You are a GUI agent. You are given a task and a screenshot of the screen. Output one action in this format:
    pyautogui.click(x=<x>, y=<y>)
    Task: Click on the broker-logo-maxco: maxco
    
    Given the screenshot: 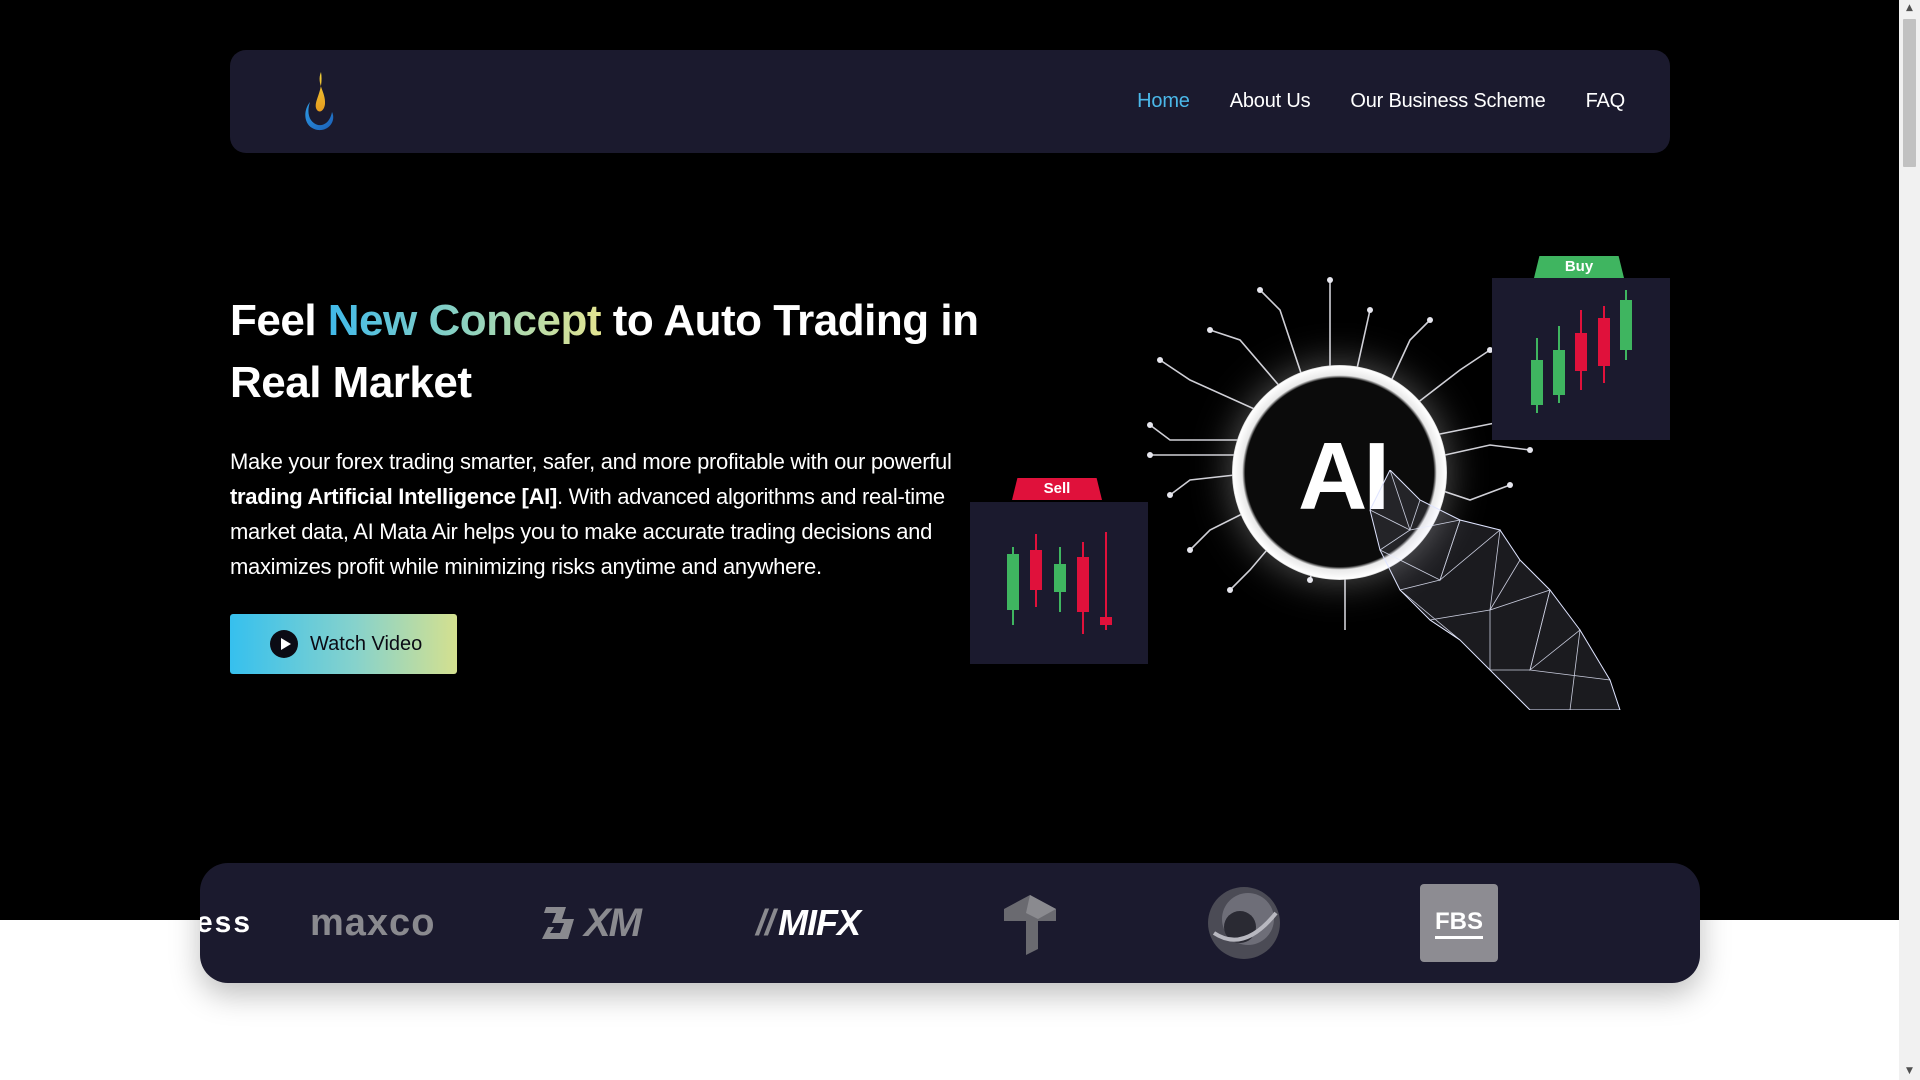 What is the action you would take?
    pyautogui.click(x=373, y=922)
    